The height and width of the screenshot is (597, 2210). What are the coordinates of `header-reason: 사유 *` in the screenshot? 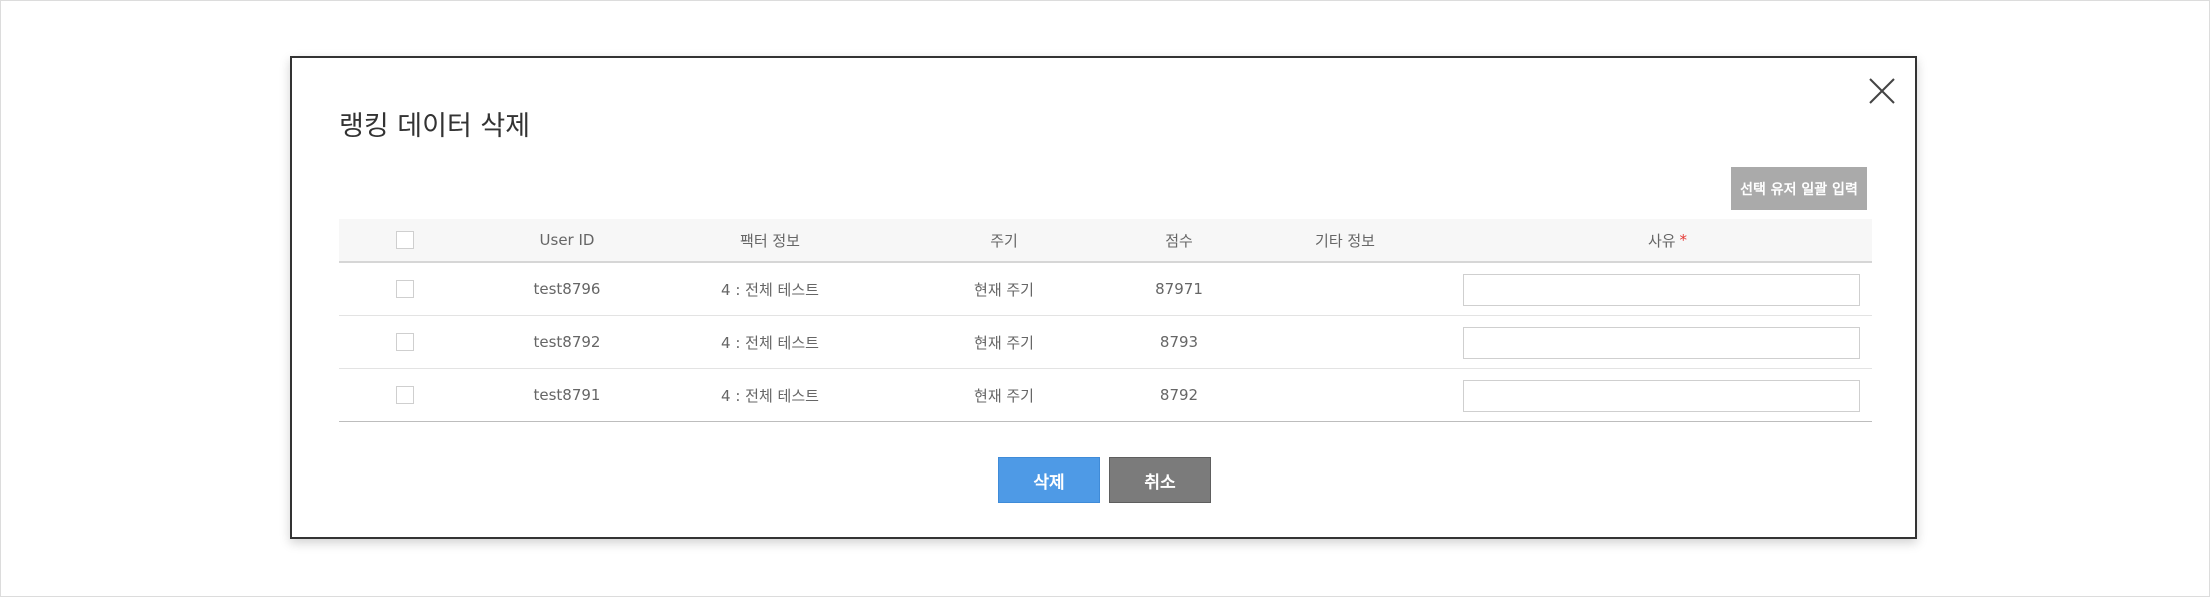 It's located at (1667, 240).